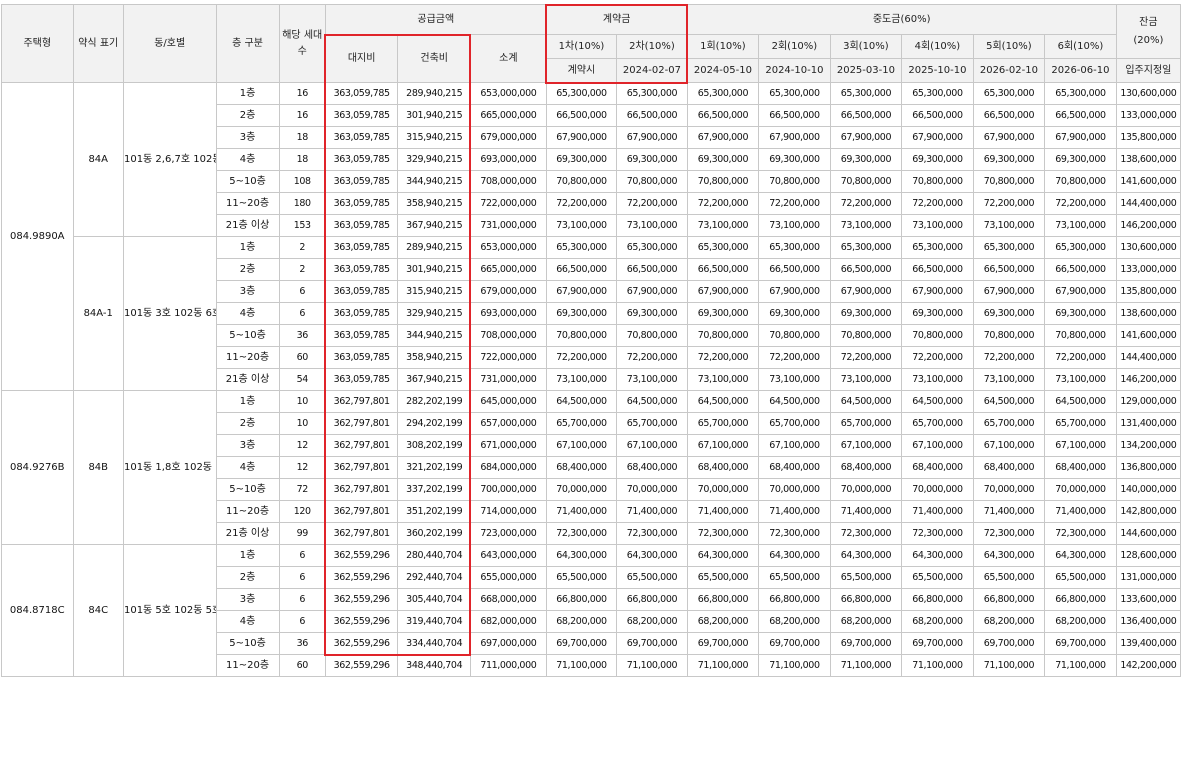 This screenshot has width=1183, height=778. What do you see at coordinates (1080, 467) in the screenshot?
I see `amount-cell: 68,400,000` at bounding box center [1080, 467].